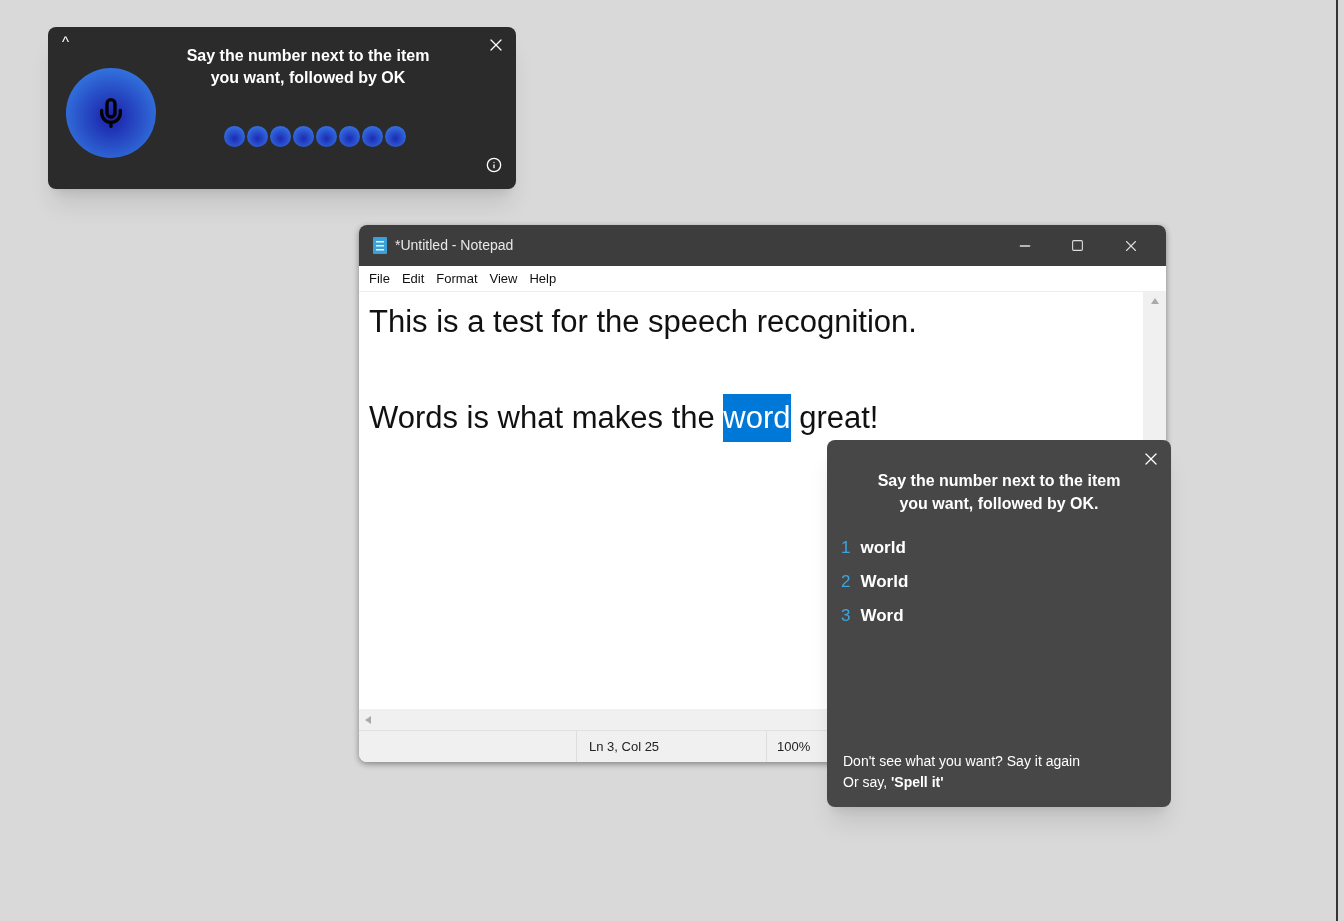 The width and height of the screenshot is (1344, 921). What do you see at coordinates (380, 245) in the screenshot?
I see `notepad-icon` at bounding box center [380, 245].